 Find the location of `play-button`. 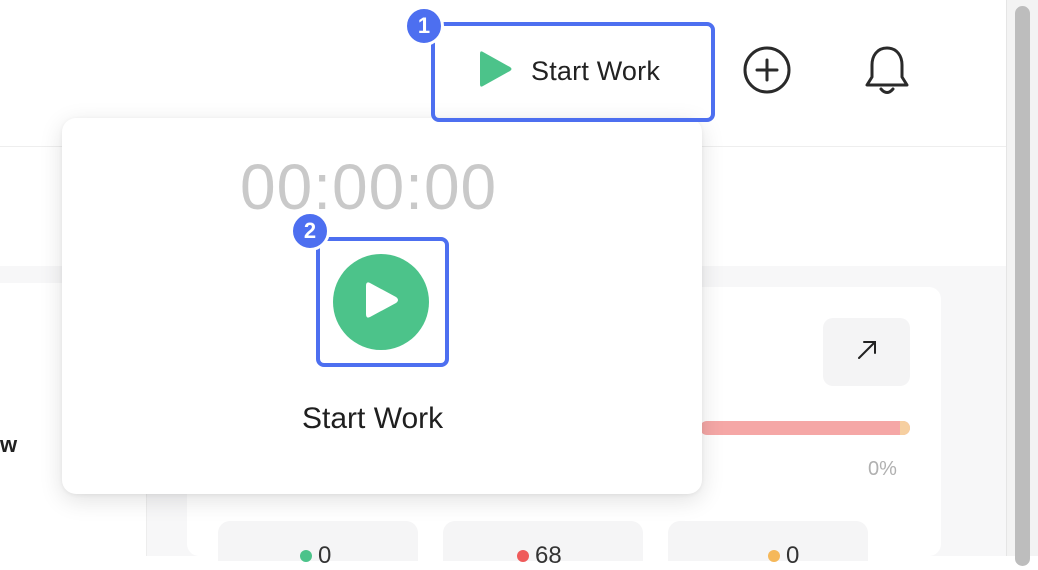

play-button is located at coordinates (381, 302).